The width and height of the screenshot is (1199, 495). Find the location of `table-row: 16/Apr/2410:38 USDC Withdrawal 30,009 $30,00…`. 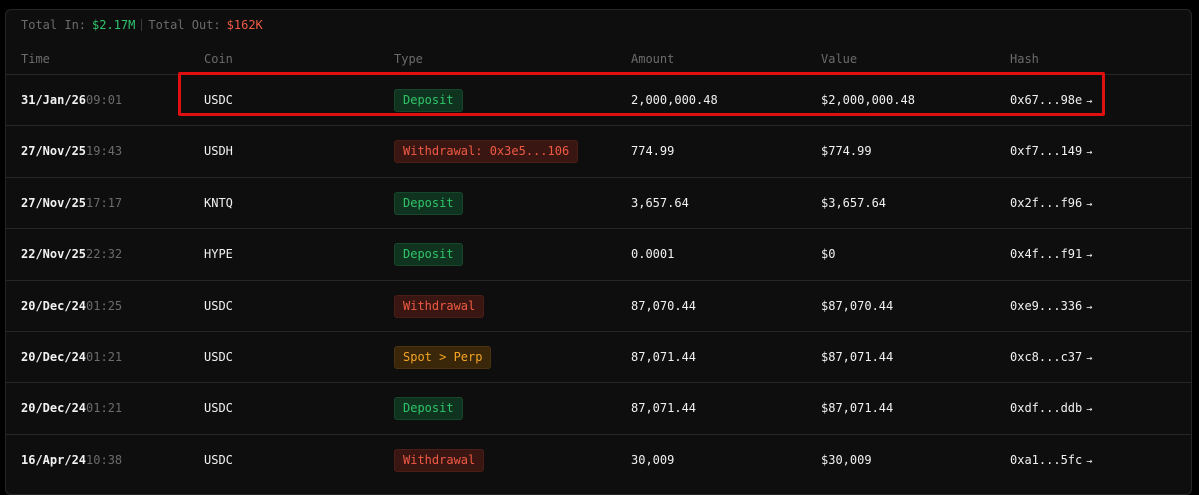

table-row: 16/Apr/2410:38 USDC Withdrawal 30,009 $30,00… is located at coordinates (598, 459).